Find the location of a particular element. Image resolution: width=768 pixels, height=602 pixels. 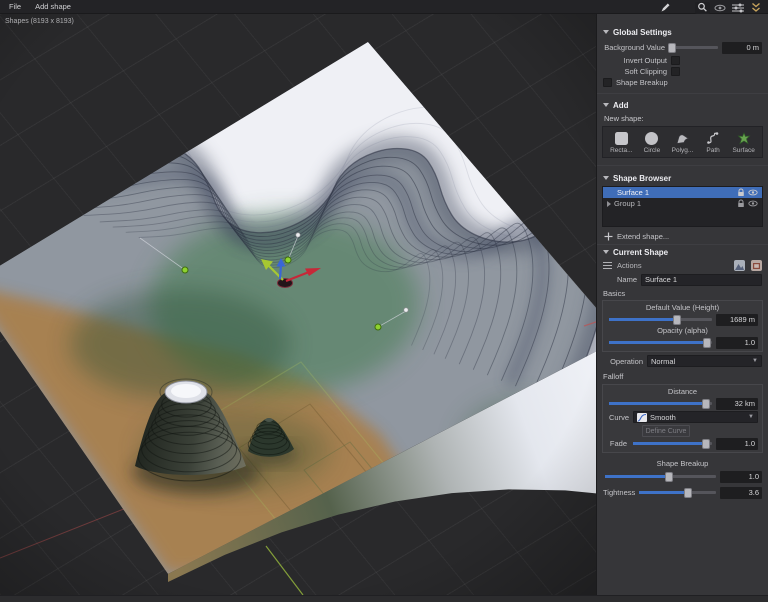

section-title: Shape Browser is located at coordinates (642, 178).